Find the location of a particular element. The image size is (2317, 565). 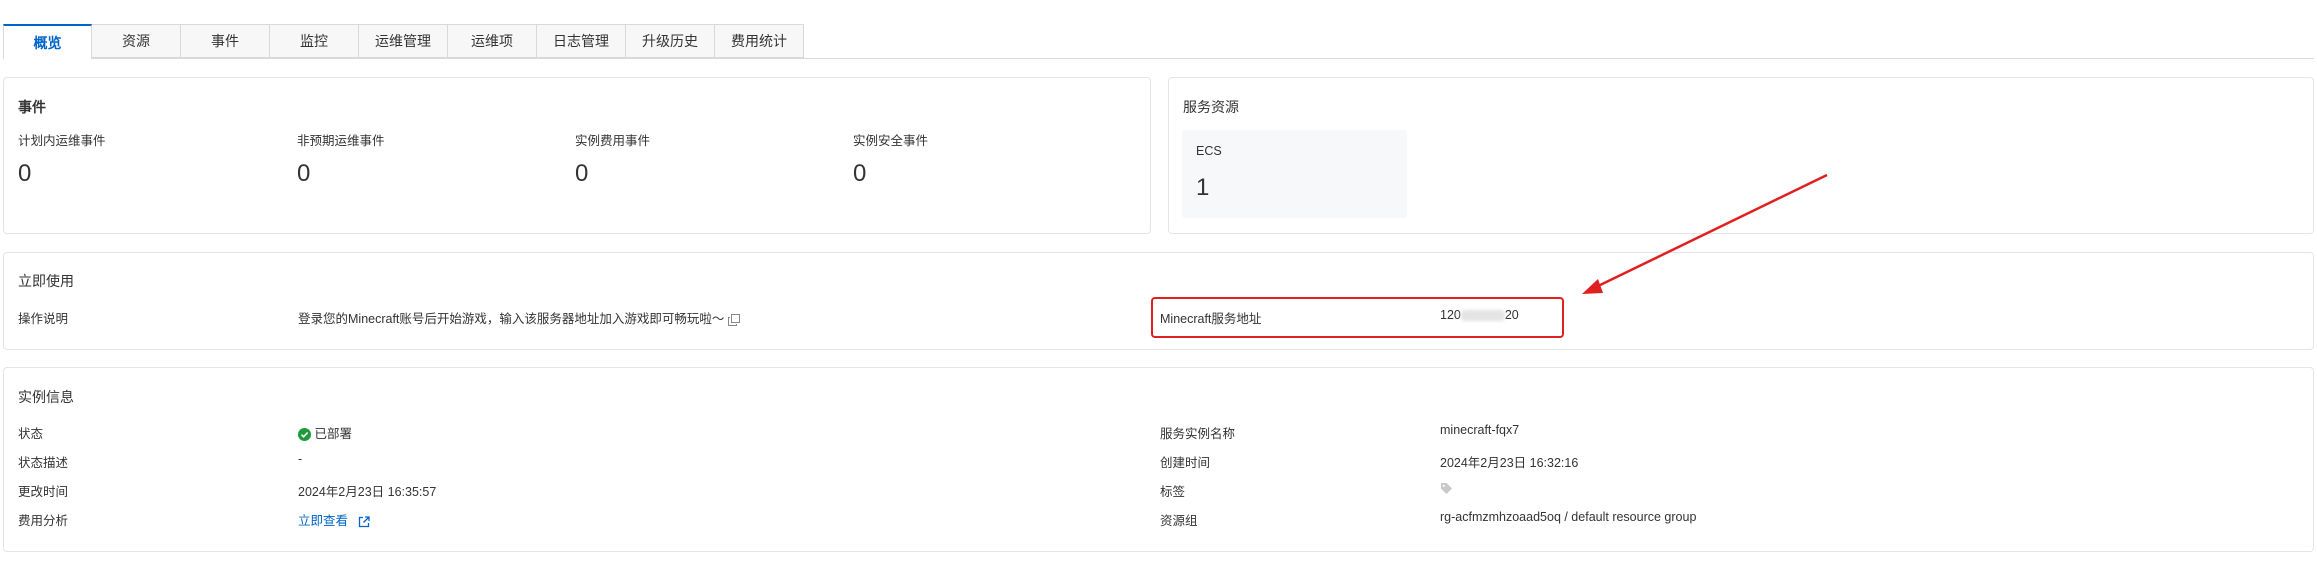

update-time-label: 更改时间 is located at coordinates (43, 492).